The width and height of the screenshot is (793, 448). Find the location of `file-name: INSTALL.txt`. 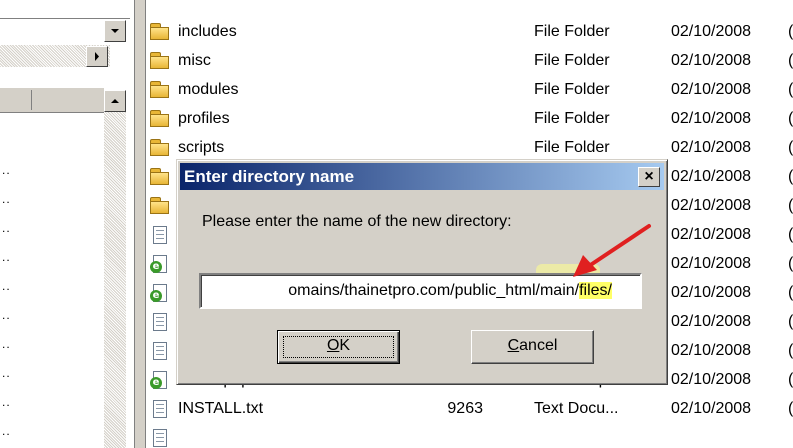

file-name: INSTALL.txt is located at coordinates (221, 408).